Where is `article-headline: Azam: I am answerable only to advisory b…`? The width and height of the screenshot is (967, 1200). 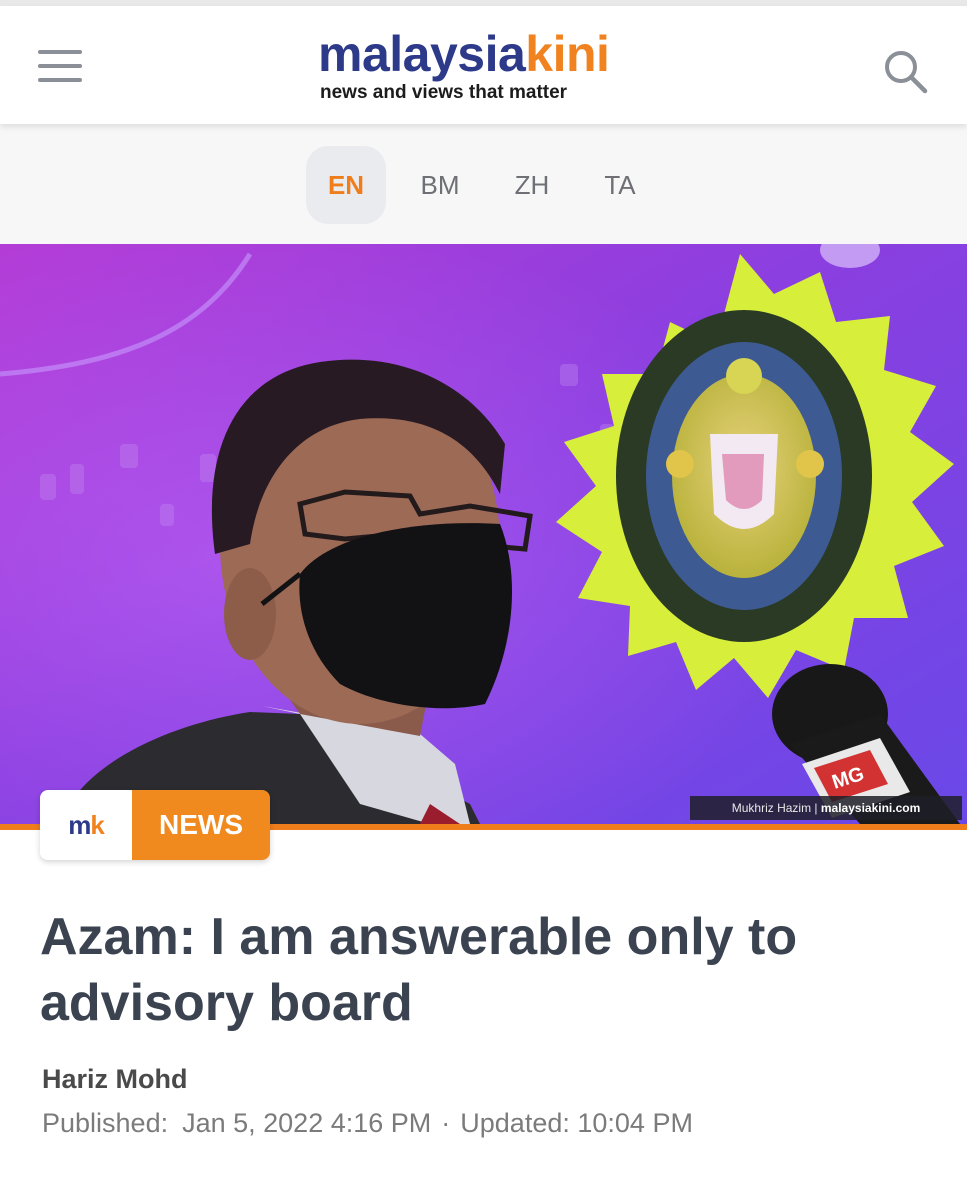 article-headline: Azam: I am answerable only to advisory b… is located at coordinates (419, 970).